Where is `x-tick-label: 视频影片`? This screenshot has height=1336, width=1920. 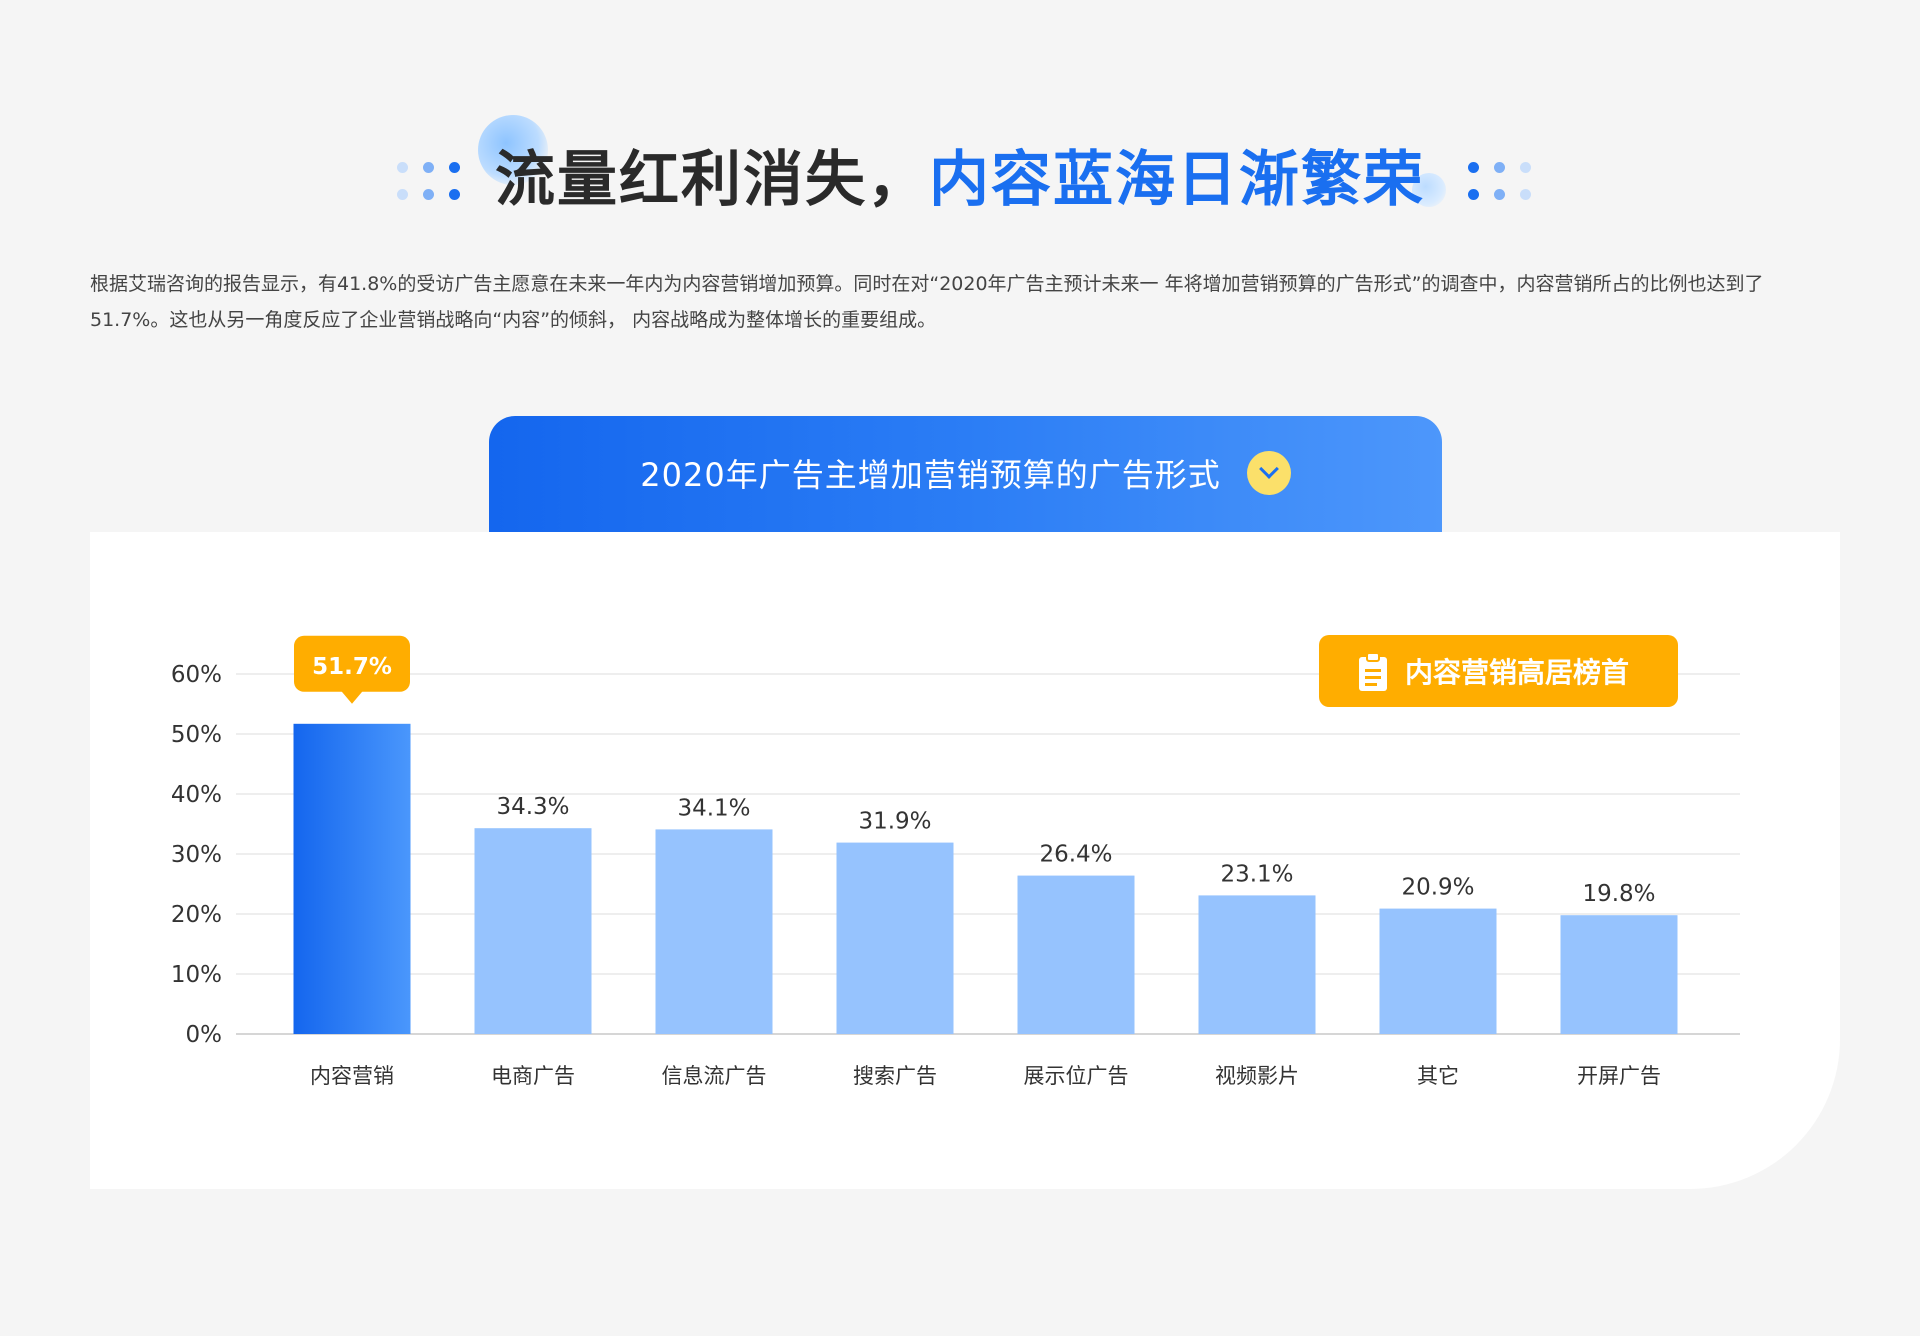 x-tick-label: 视频影片 is located at coordinates (1257, 1076).